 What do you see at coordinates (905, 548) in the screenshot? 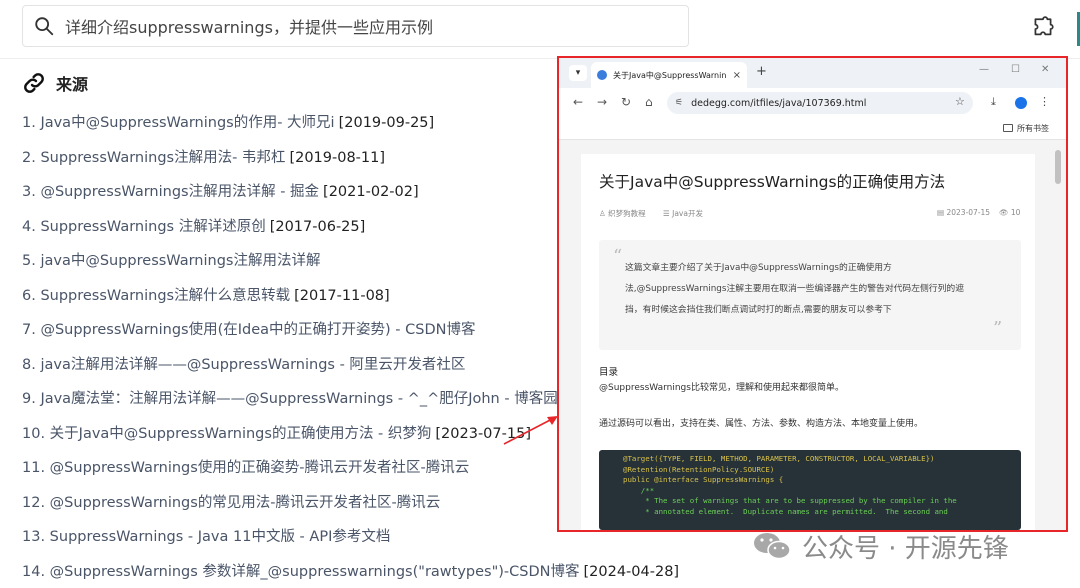
I see `watermark-text: 公众号 · 开源先锋` at bounding box center [905, 548].